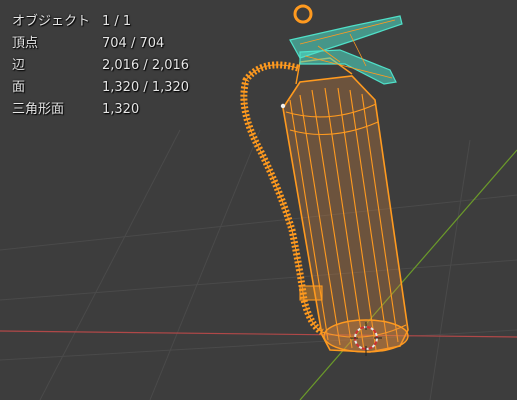  What do you see at coordinates (25, 43) in the screenshot?
I see `stat-label: 頂点` at bounding box center [25, 43].